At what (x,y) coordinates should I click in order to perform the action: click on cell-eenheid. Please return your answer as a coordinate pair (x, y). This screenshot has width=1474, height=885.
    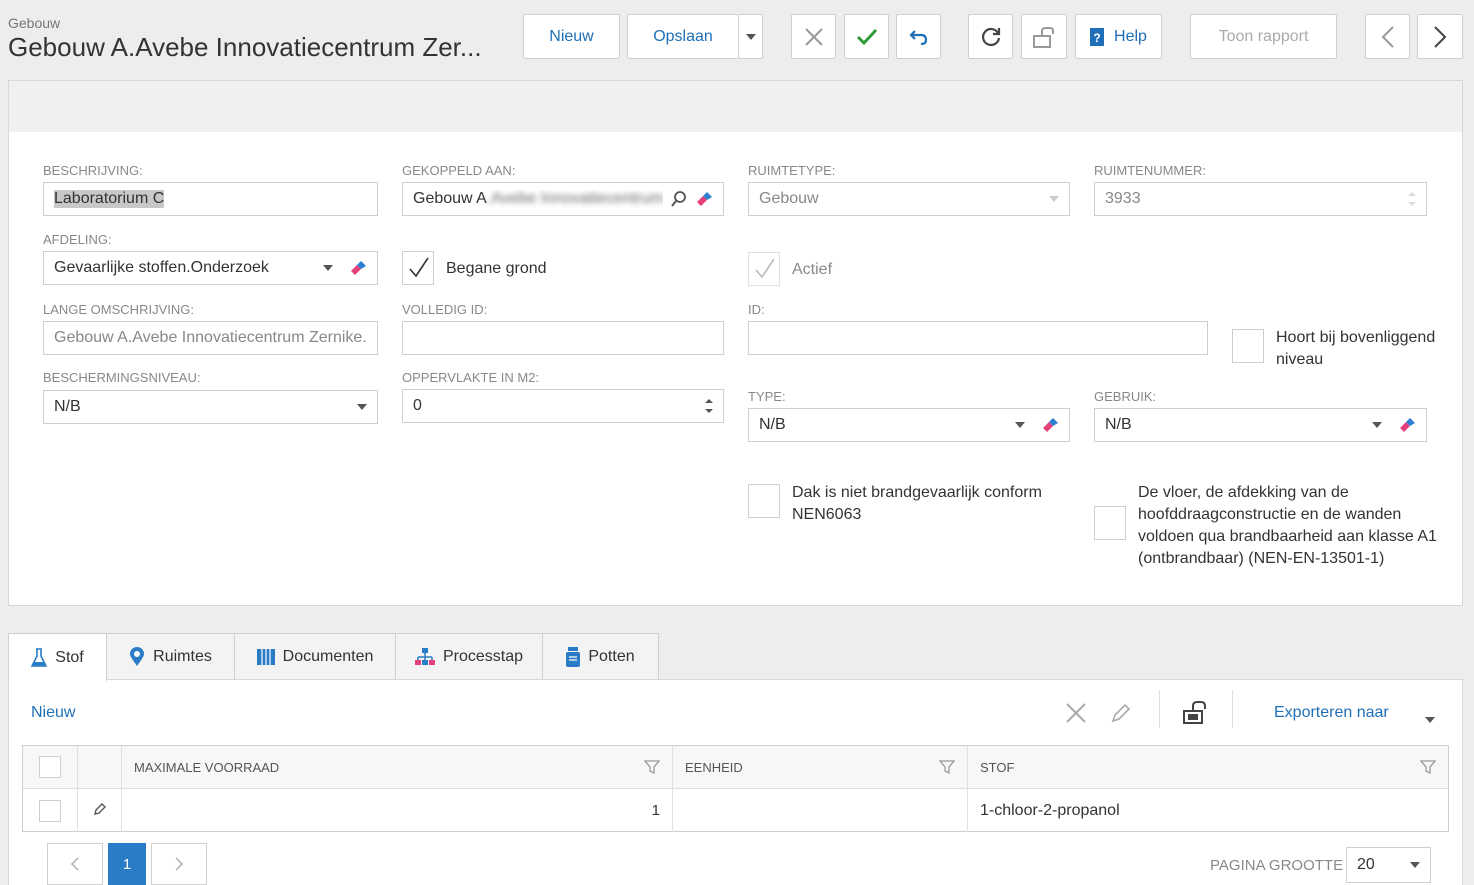
    Looking at the image, I should click on (820, 810).